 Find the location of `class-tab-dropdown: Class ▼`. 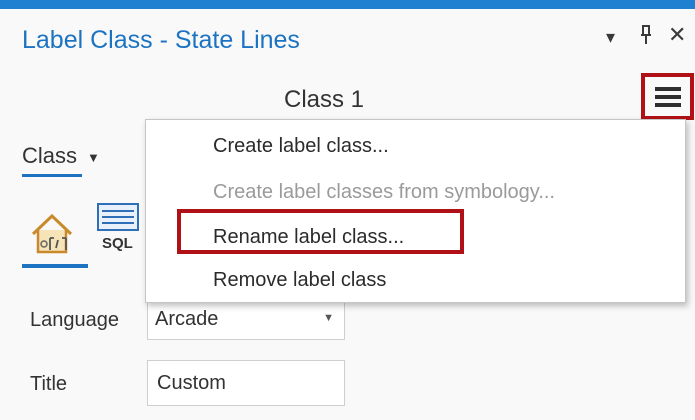

class-tab-dropdown: Class ▼ is located at coordinates (61, 156).